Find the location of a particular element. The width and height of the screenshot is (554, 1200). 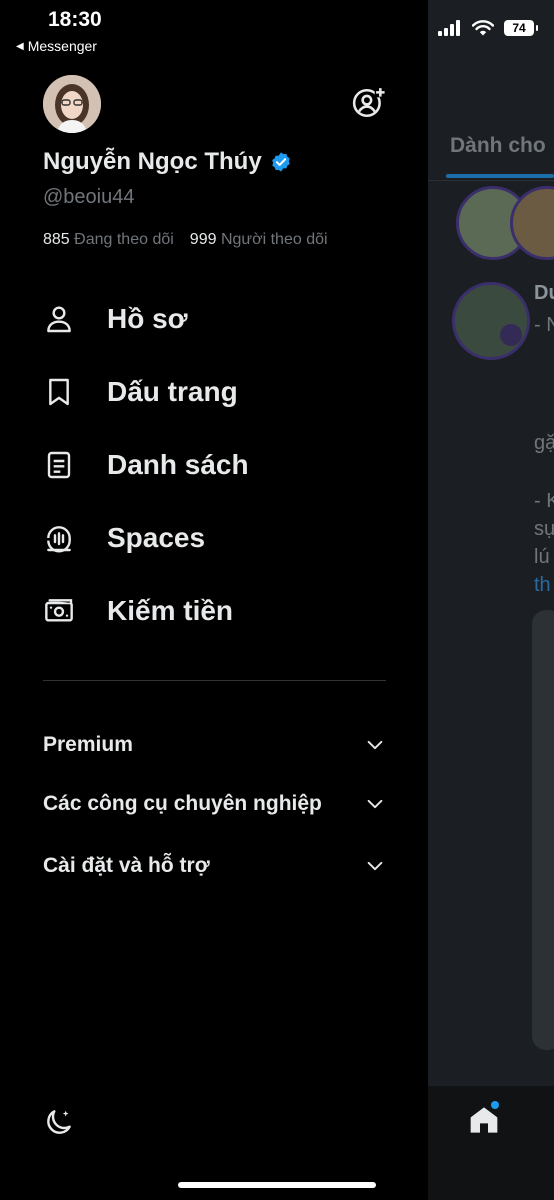

add-account-icon is located at coordinates (369, 103).